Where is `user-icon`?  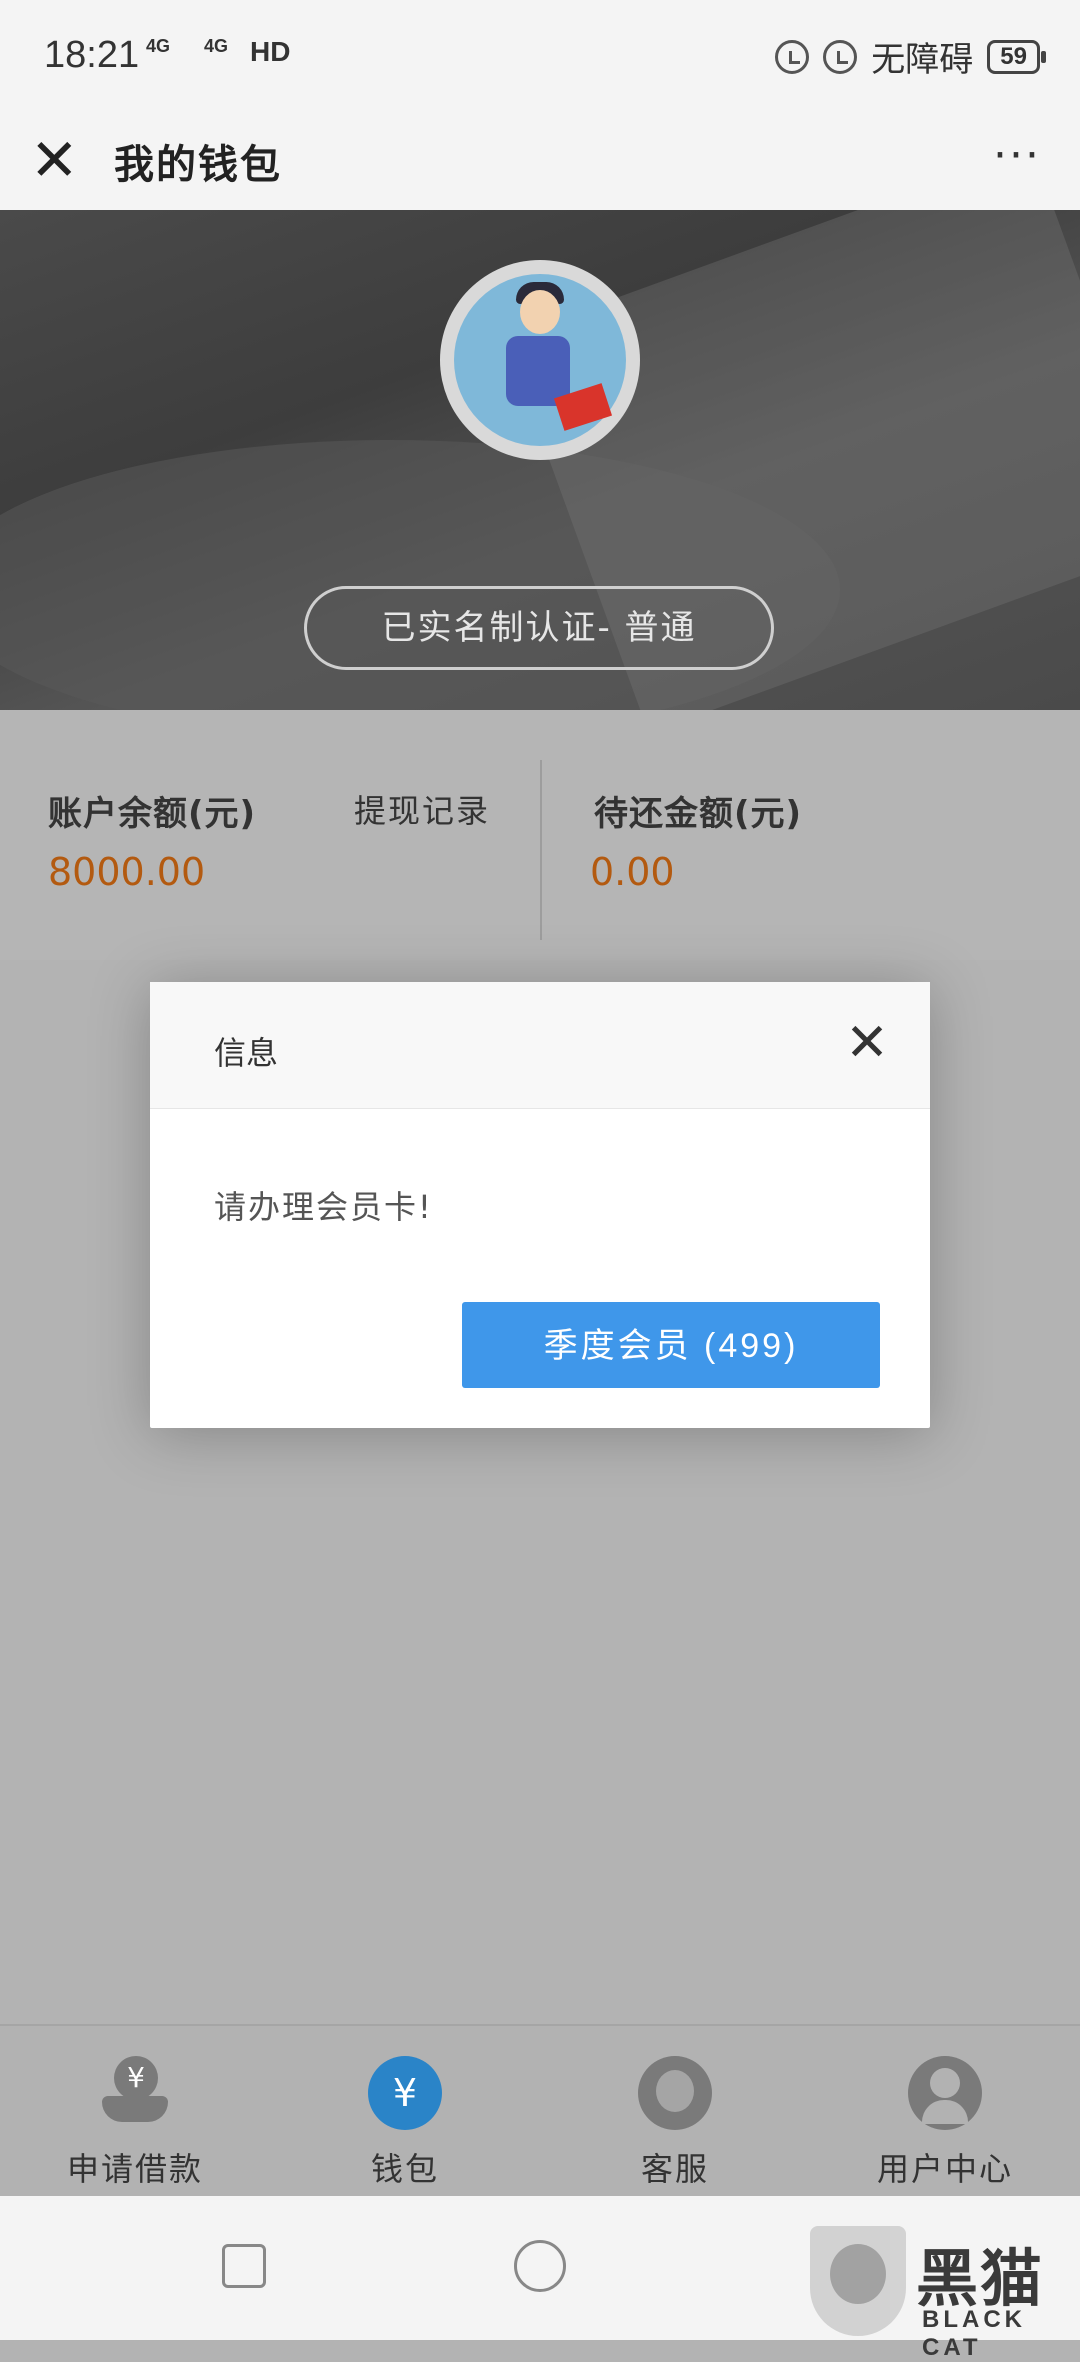 user-icon is located at coordinates (945, 2093).